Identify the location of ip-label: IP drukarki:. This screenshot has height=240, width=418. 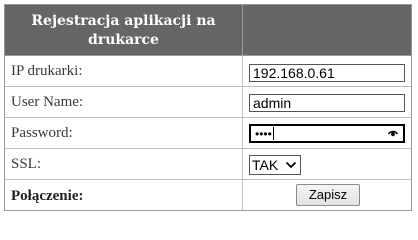
(47, 71).